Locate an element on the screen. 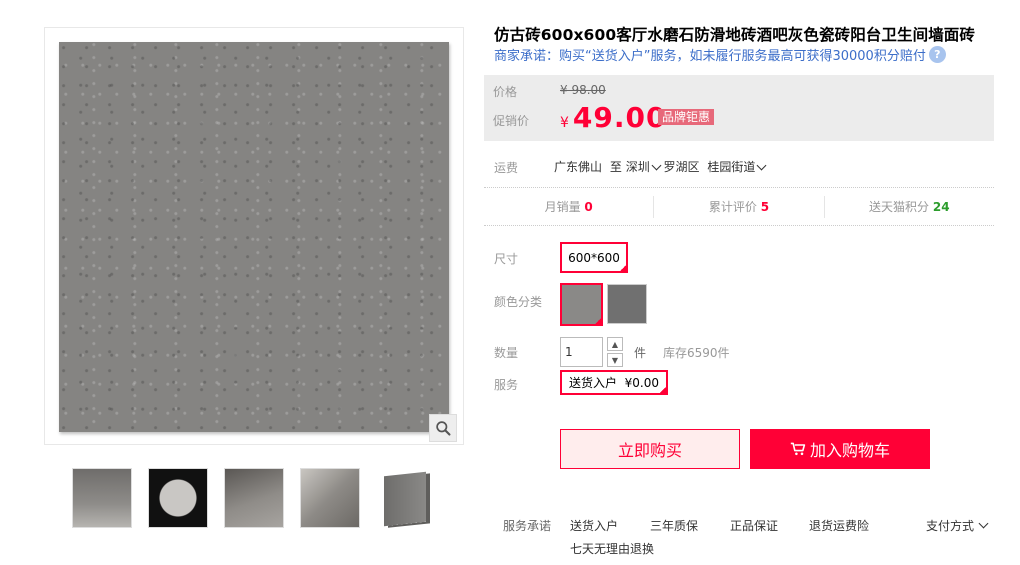 The height and width of the screenshot is (565, 1020). color-label: 颜色分类 is located at coordinates (518, 302).